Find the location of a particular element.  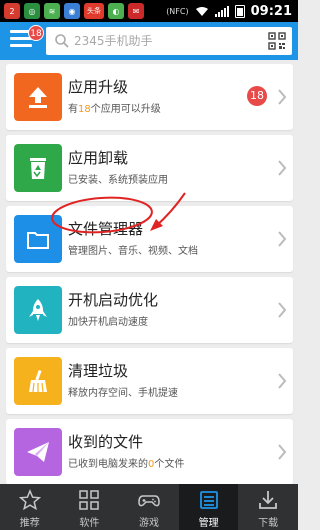

status-bar: 2 ◎ ≋ ◉ 头条 ◐ ✉ (NFC) 09:21 is located at coordinates (149, 11).